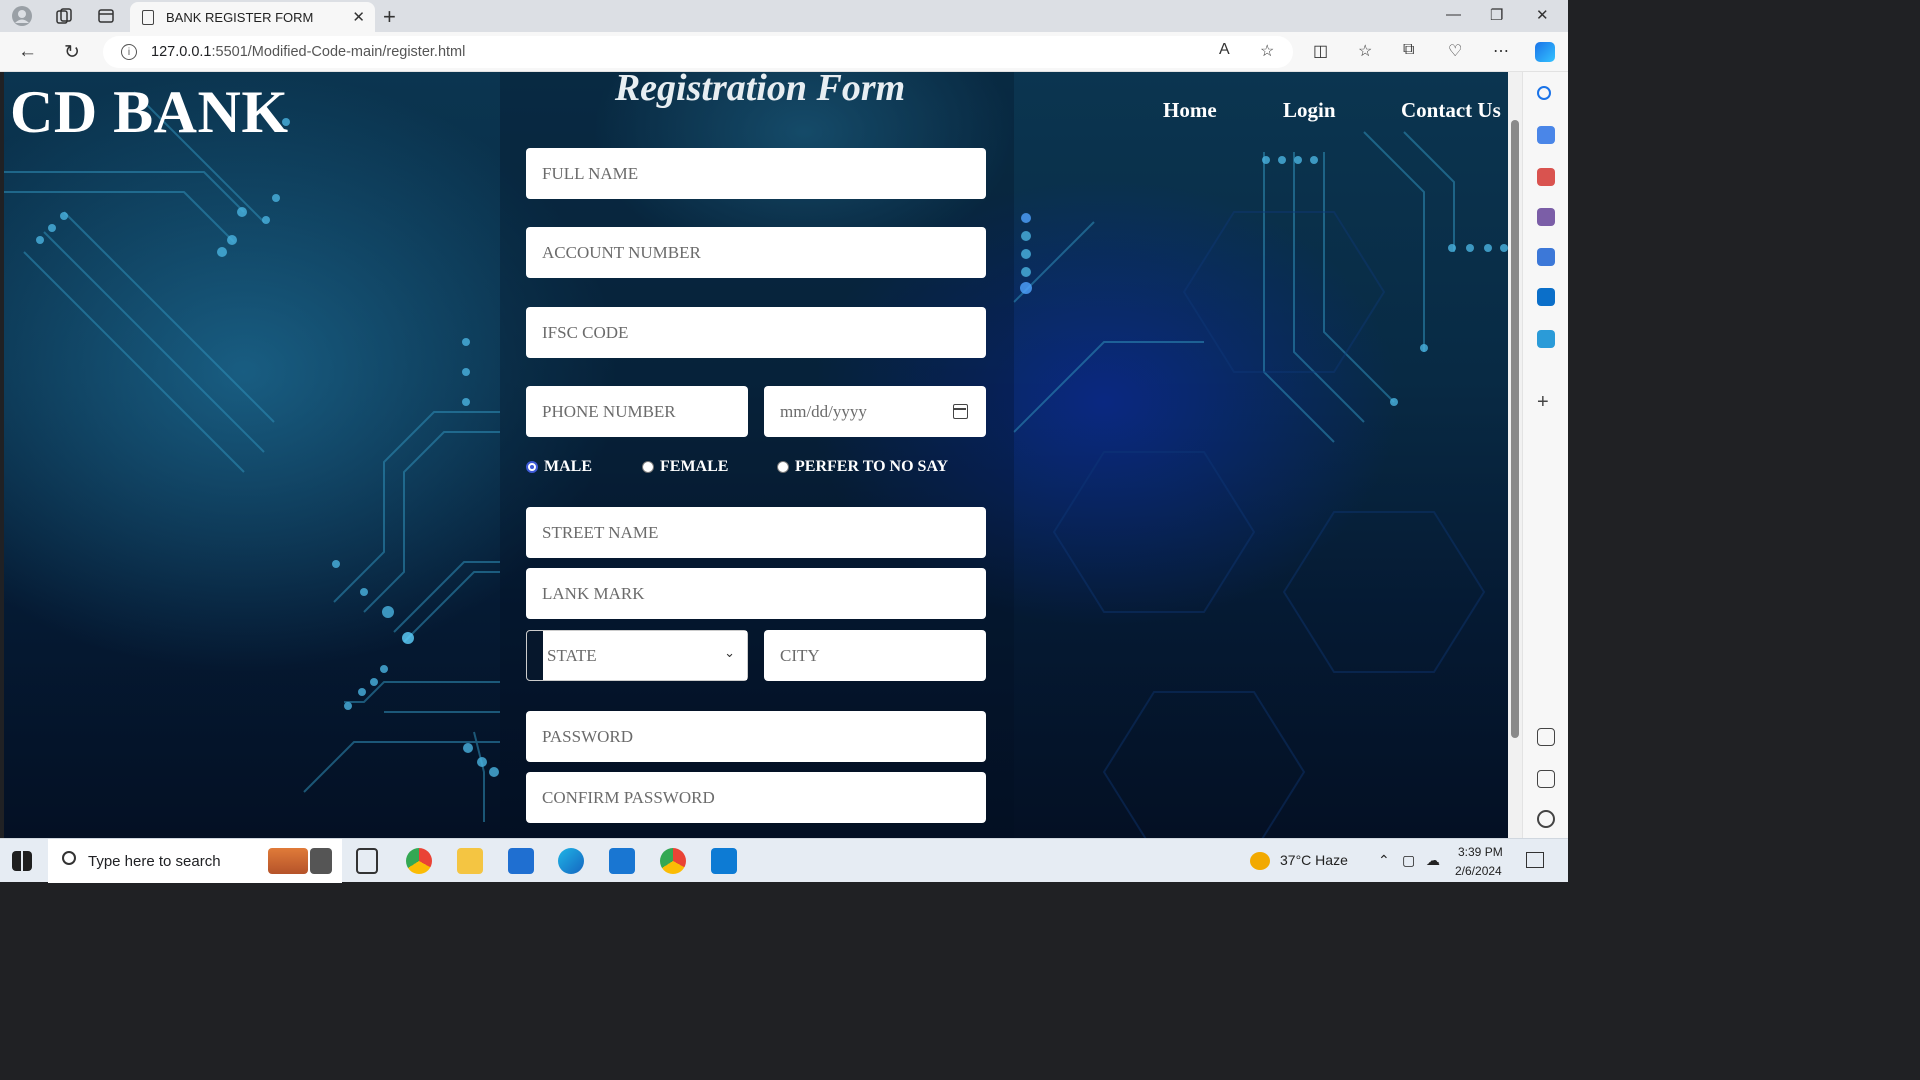  What do you see at coordinates (1451, 110) in the screenshot?
I see `nav-contact-link: Contact Us` at bounding box center [1451, 110].